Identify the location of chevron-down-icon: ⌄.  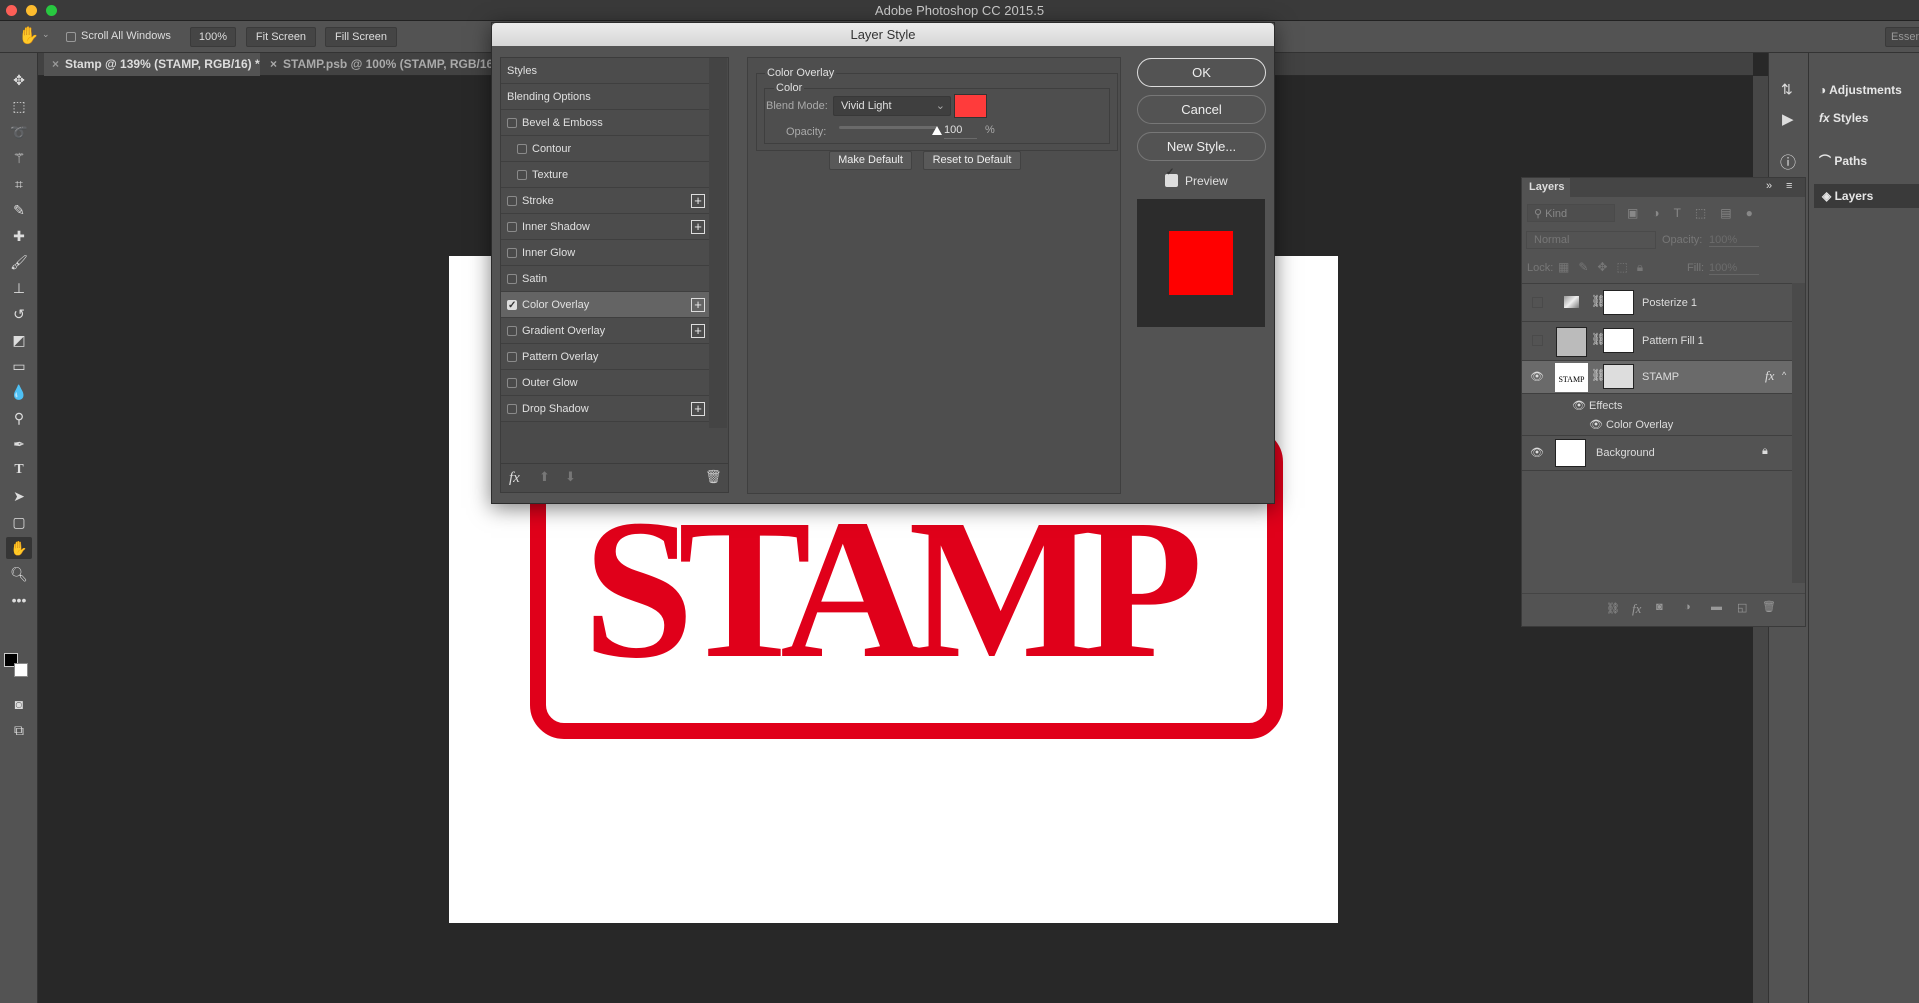
(46, 34).